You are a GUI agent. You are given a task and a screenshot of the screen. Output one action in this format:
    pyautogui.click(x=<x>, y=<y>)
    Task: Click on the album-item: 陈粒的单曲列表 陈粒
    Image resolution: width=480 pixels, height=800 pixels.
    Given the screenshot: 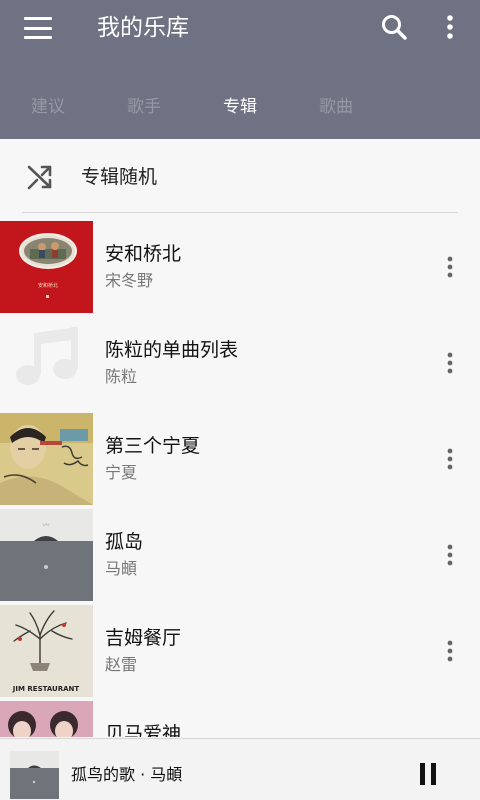 What is the action you would take?
    pyautogui.click(x=240, y=365)
    